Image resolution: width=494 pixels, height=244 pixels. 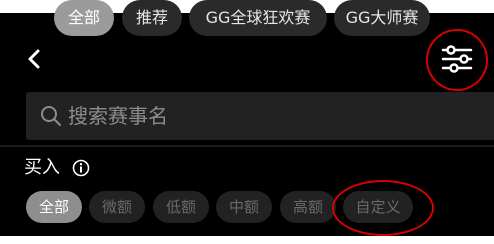 I want to click on tab-recommended: 推荐, so click(x=152, y=18).